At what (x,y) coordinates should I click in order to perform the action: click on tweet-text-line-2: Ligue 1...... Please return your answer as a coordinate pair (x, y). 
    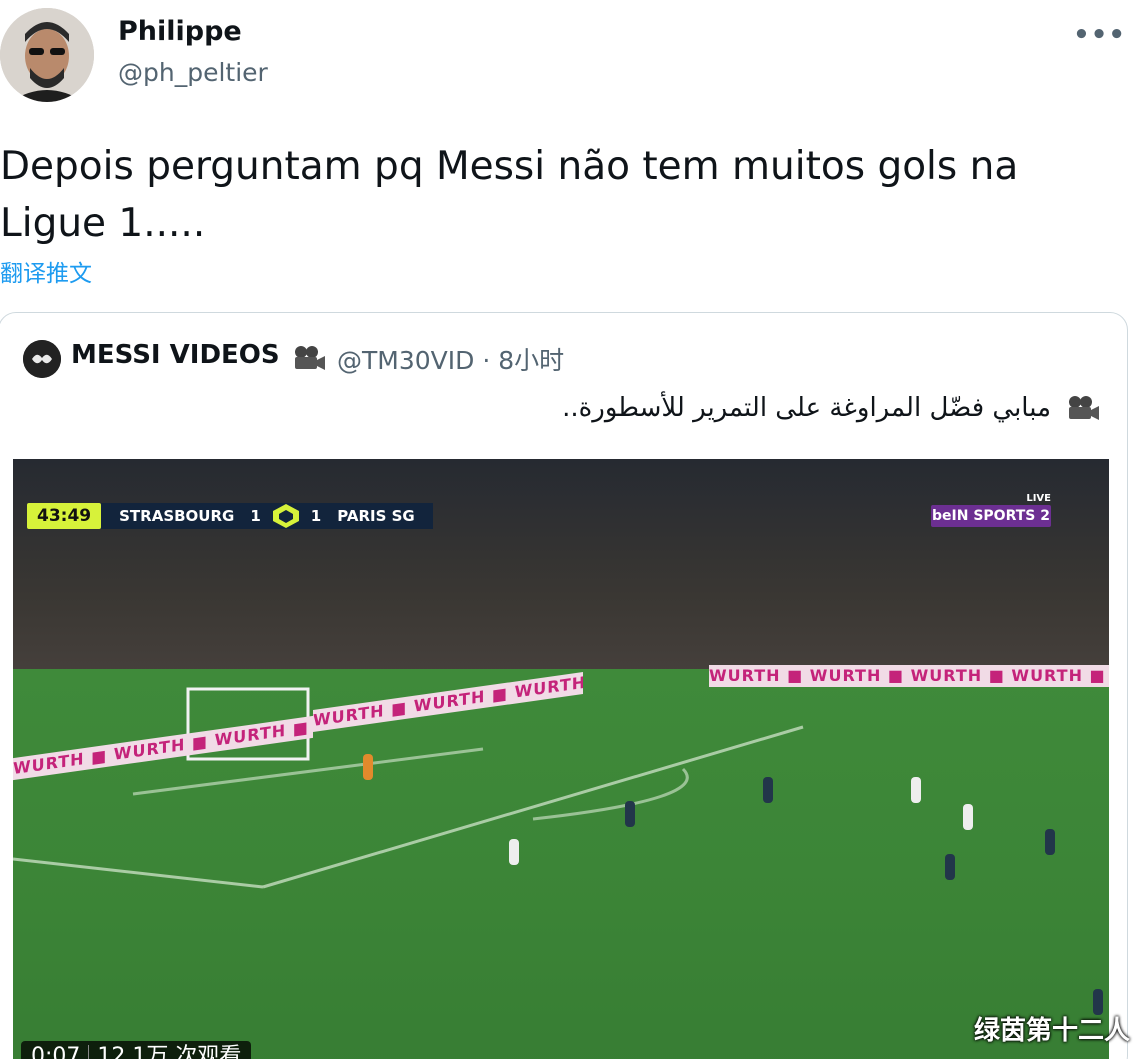
    Looking at the image, I should click on (103, 223).